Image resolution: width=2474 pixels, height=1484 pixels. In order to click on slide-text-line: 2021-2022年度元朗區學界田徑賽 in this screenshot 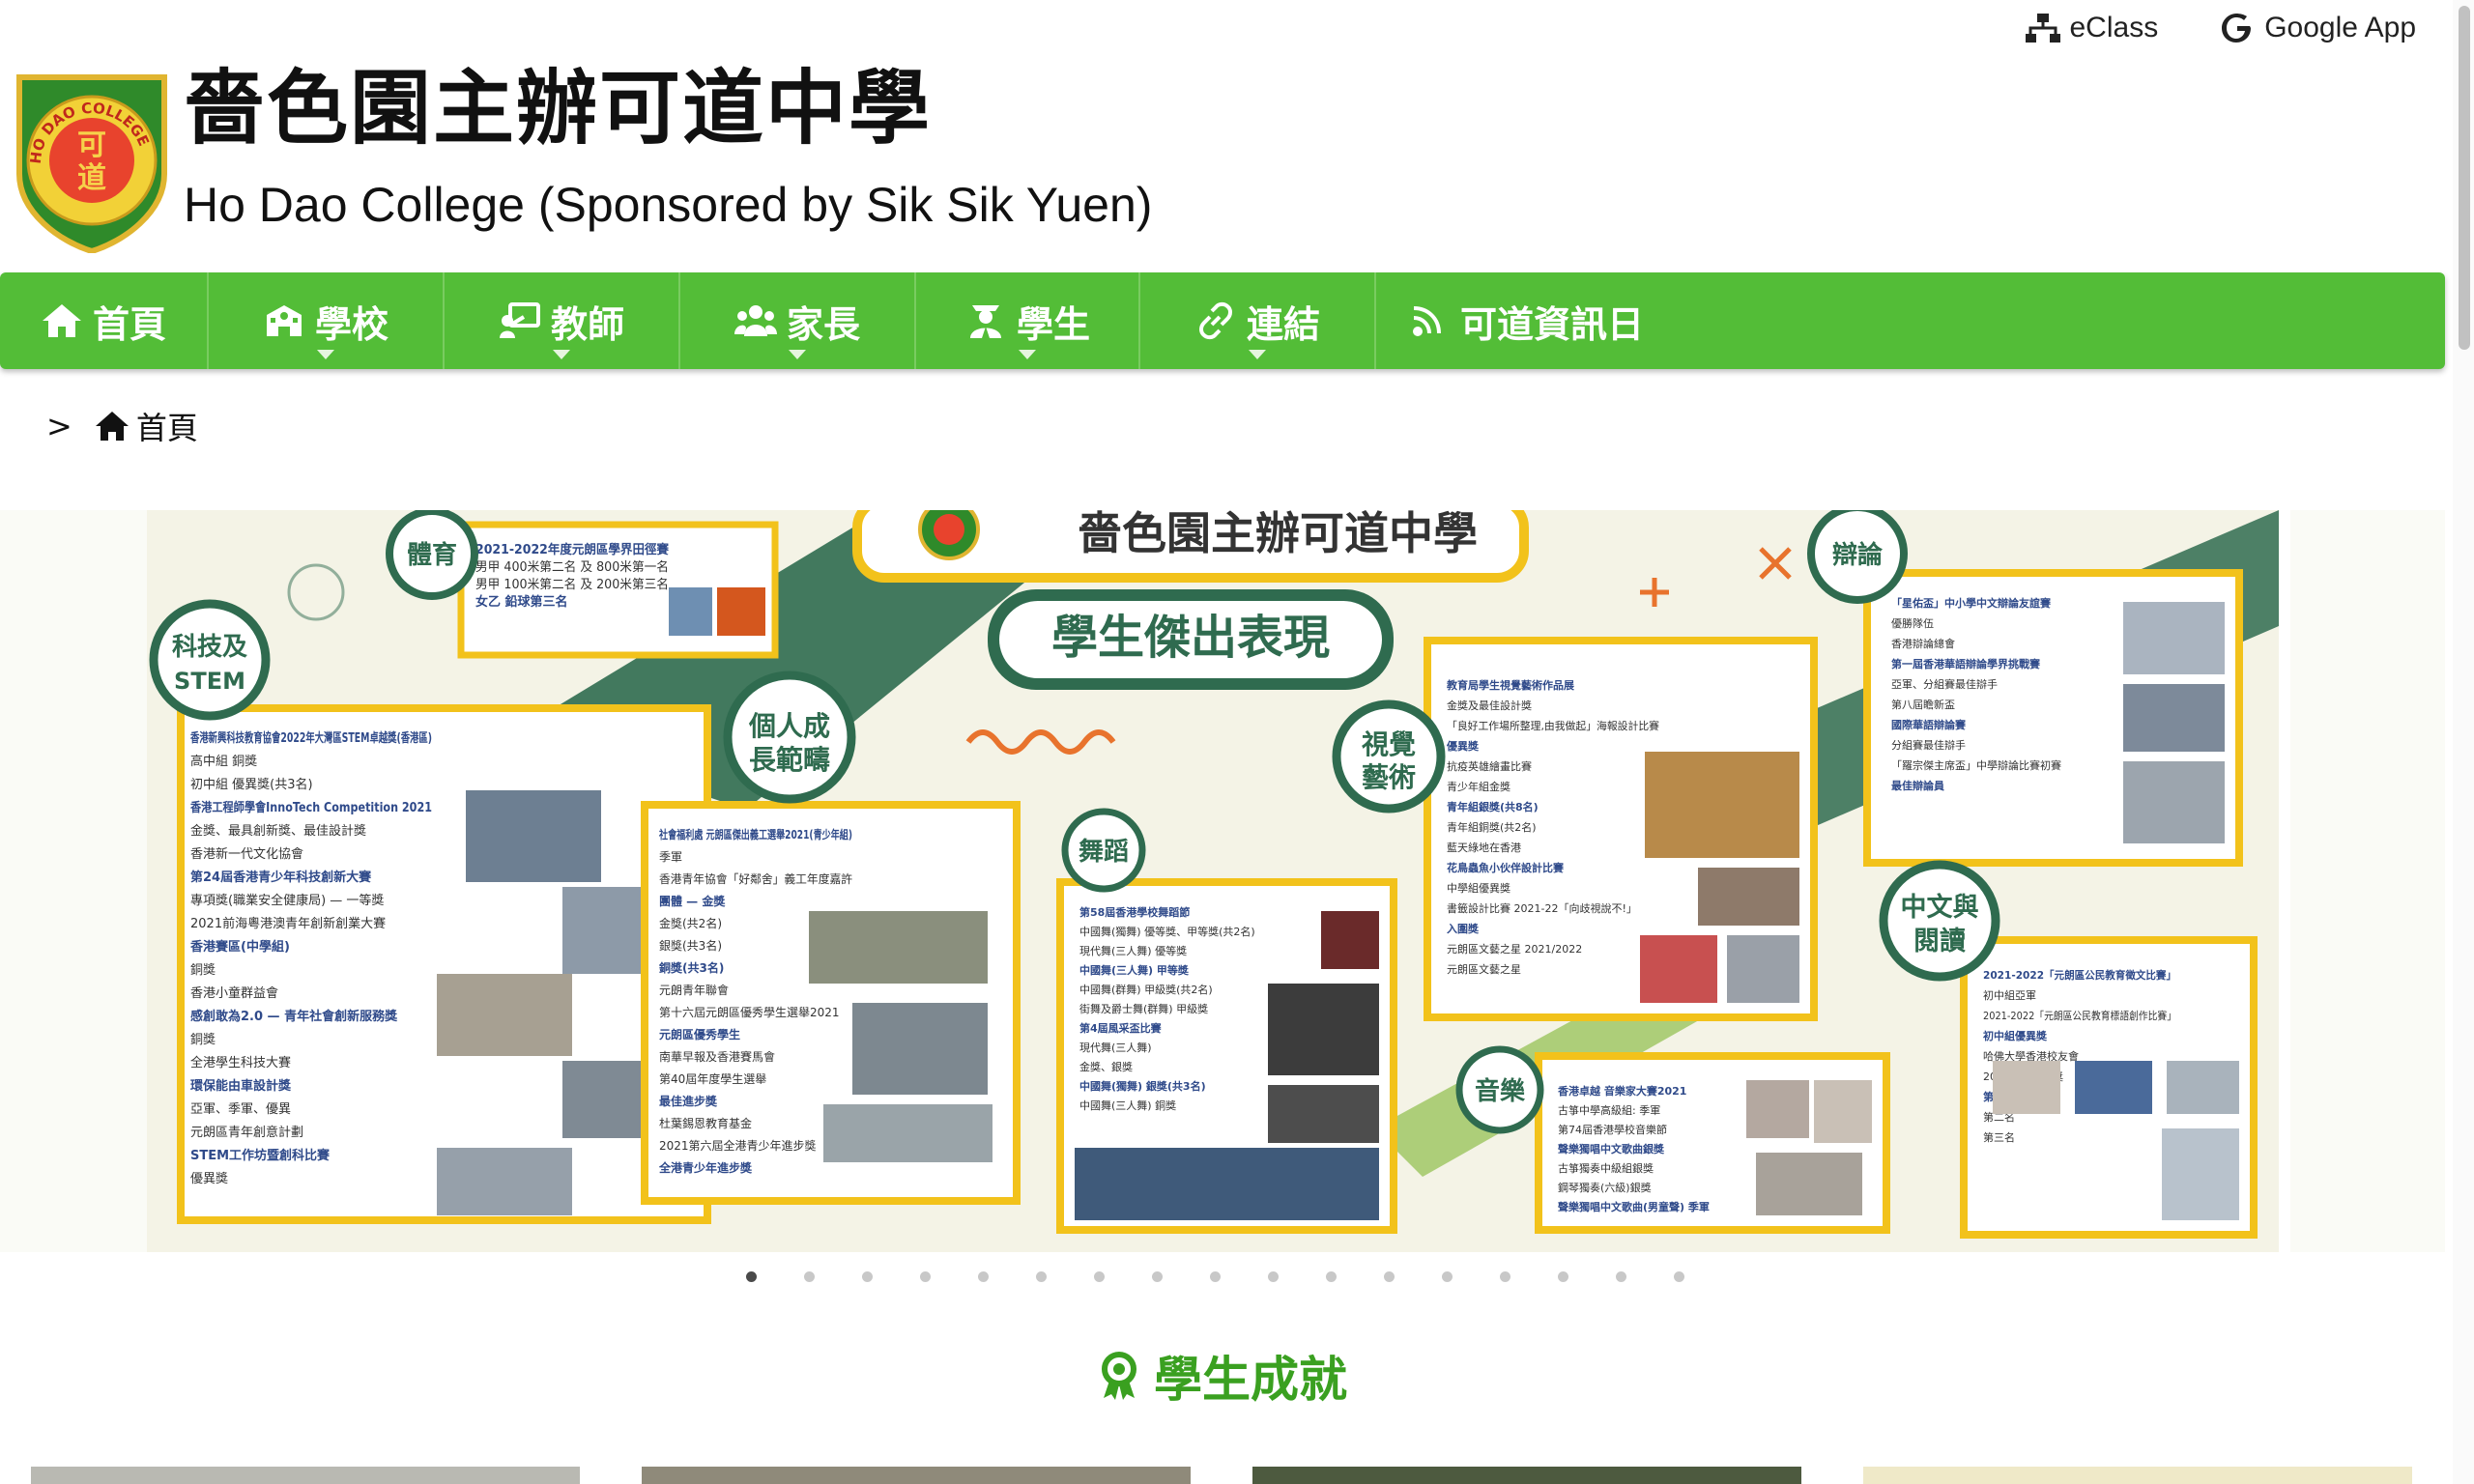, I will do `click(572, 549)`.